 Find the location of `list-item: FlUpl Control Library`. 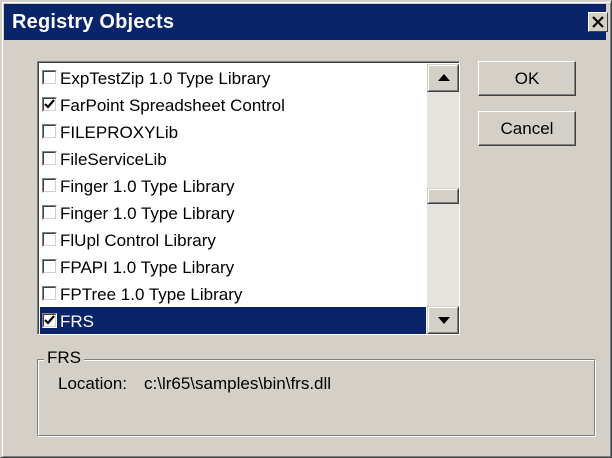

list-item: FlUpl Control Library is located at coordinates (233, 239).